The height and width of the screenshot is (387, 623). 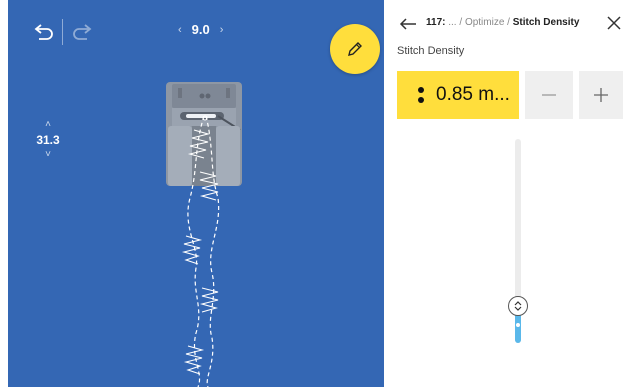 What do you see at coordinates (204, 234) in the screenshot?
I see `presser-foot-preview` at bounding box center [204, 234].